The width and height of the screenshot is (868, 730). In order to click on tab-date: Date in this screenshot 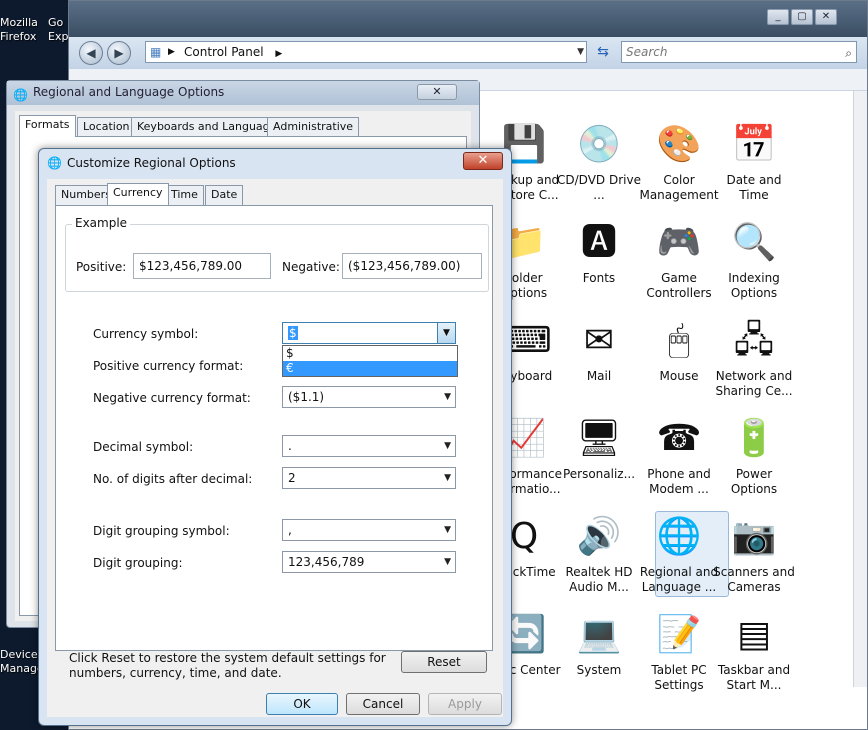, I will do `click(224, 195)`.